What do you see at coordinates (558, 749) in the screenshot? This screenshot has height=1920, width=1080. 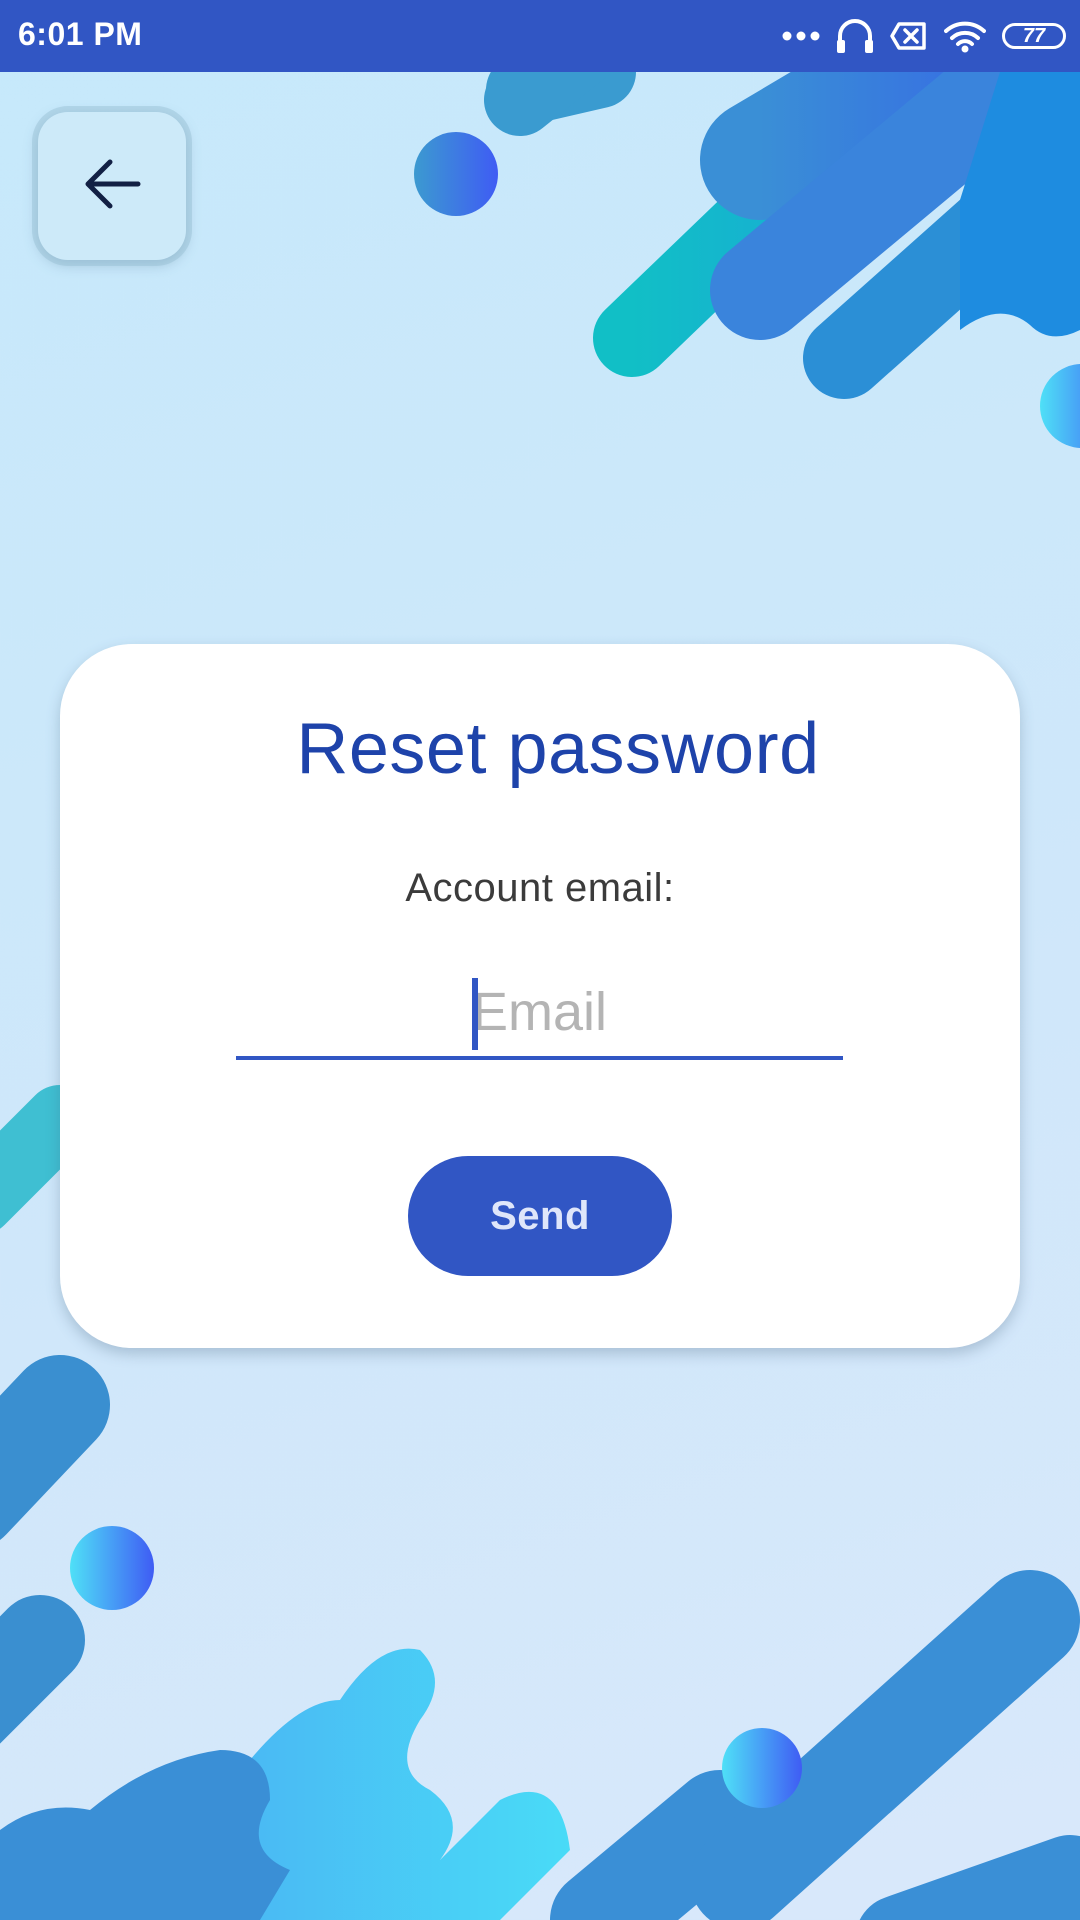 I see `page-title: Reset password` at bounding box center [558, 749].